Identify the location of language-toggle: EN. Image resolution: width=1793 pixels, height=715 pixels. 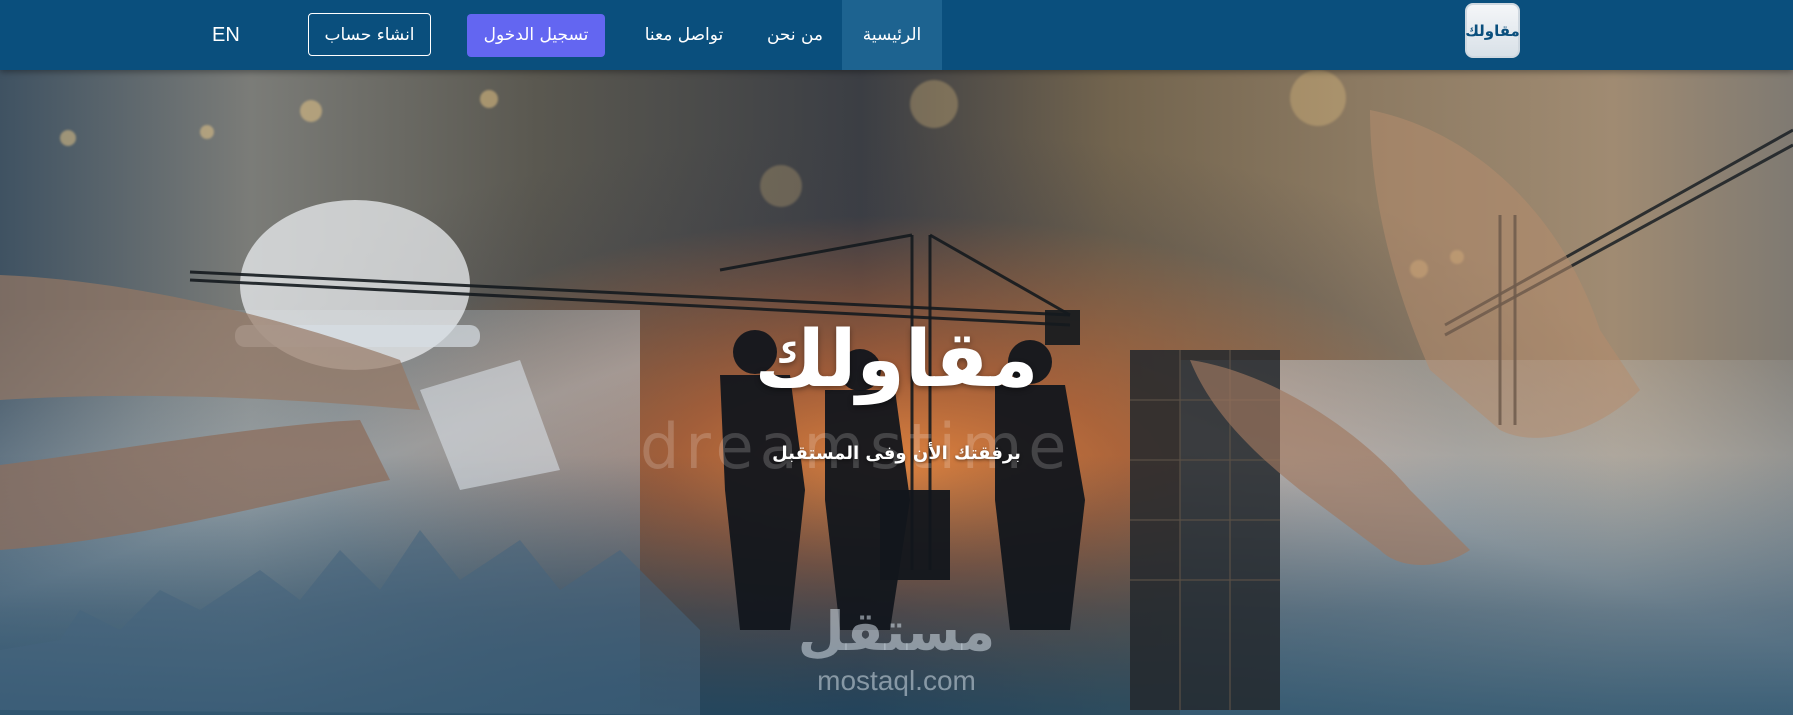
(226, 35).